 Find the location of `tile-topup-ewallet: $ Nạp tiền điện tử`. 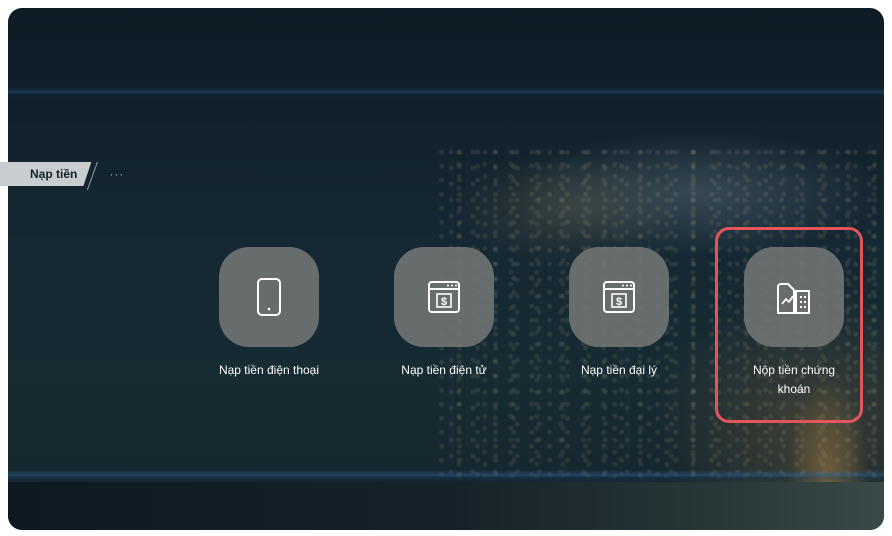

tile-topup-ewallet: $ Nạp tiền điện tử is located at coordinates (444, 313).